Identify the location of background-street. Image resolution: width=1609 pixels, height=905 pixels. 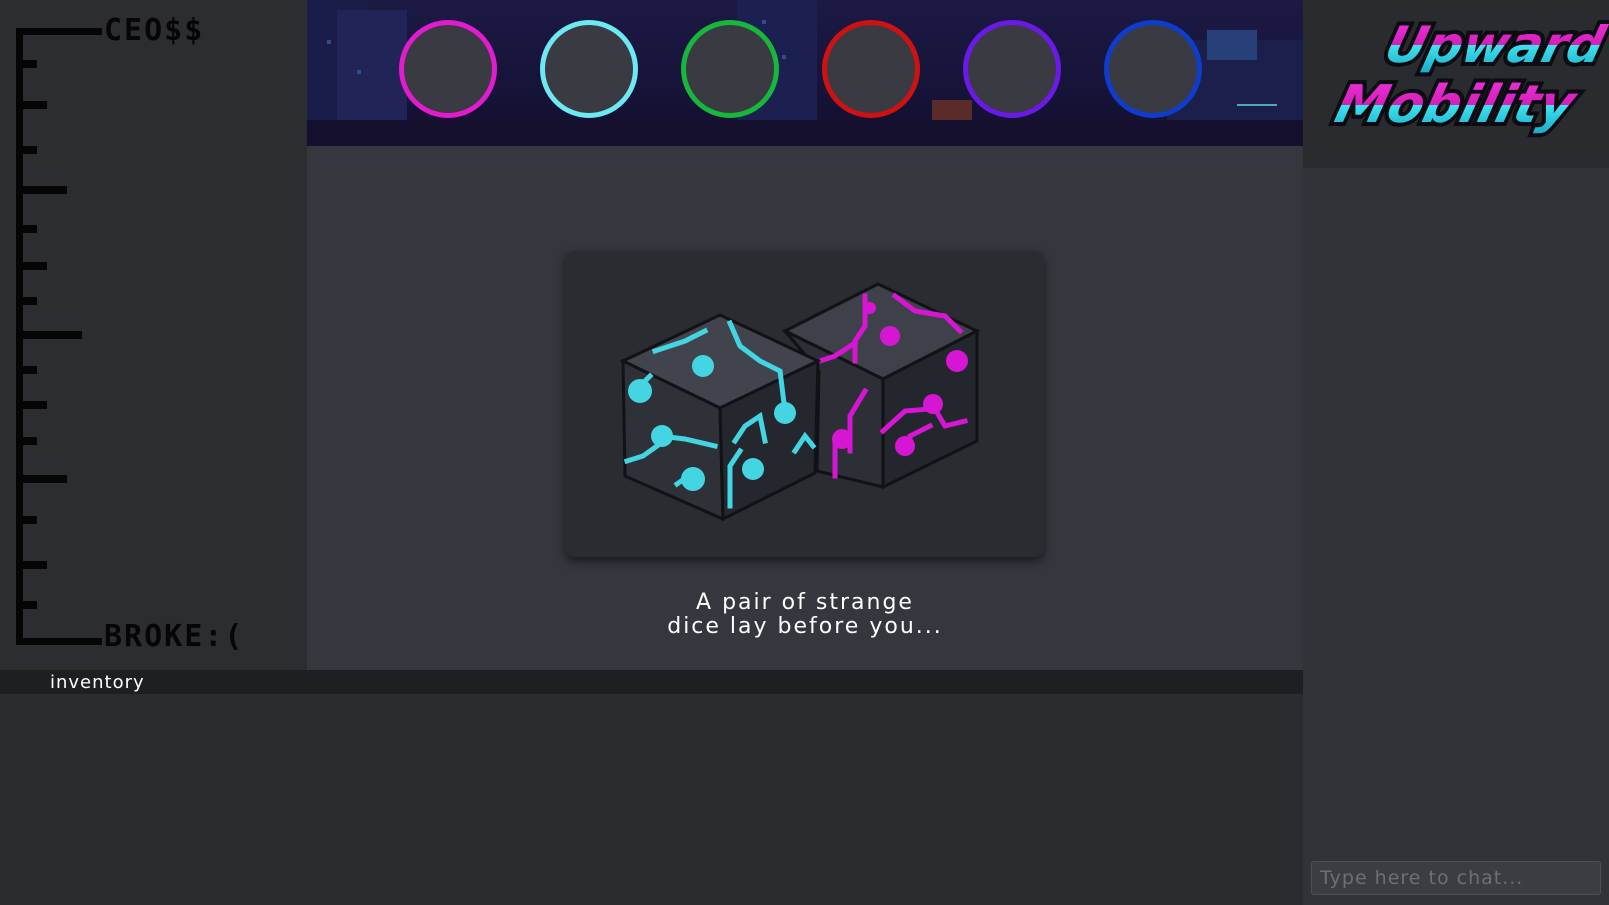
(805, 133).